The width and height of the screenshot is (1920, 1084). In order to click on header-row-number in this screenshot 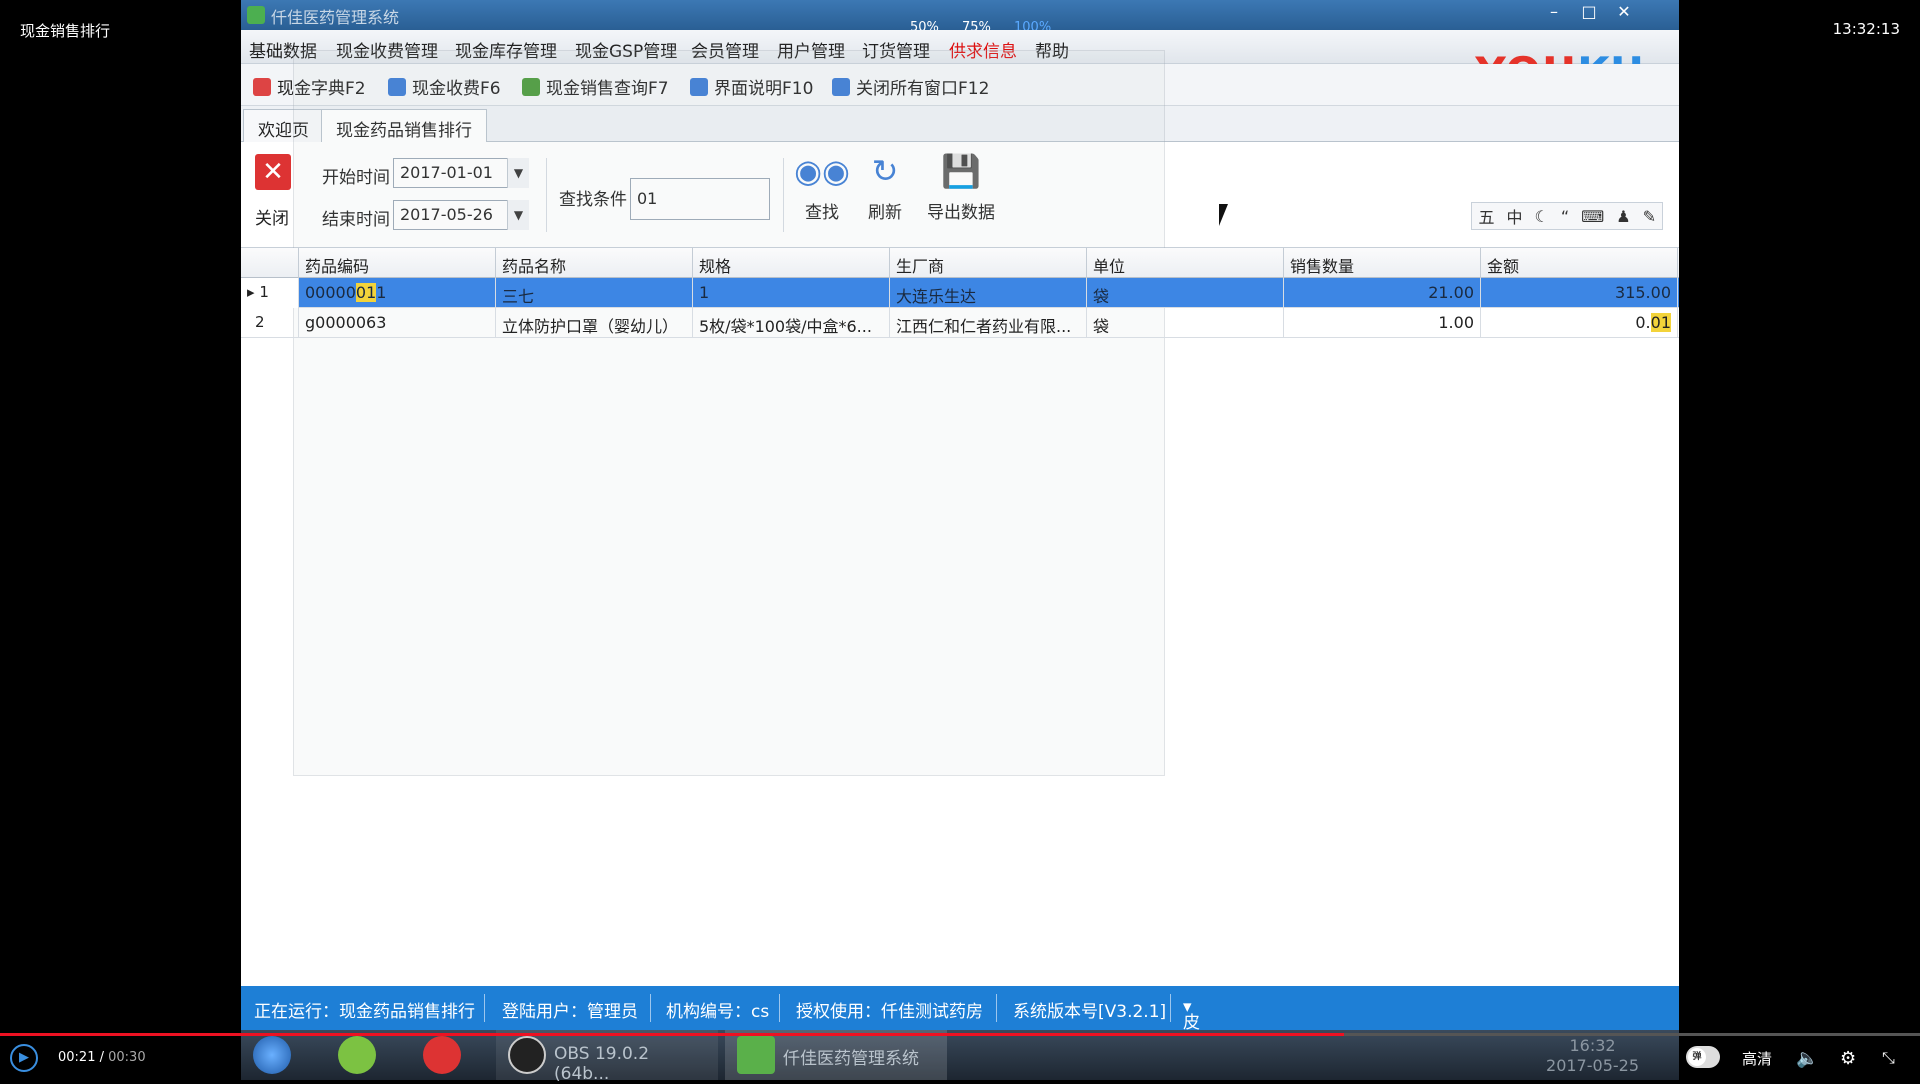, I will do `click(270, 263)`.